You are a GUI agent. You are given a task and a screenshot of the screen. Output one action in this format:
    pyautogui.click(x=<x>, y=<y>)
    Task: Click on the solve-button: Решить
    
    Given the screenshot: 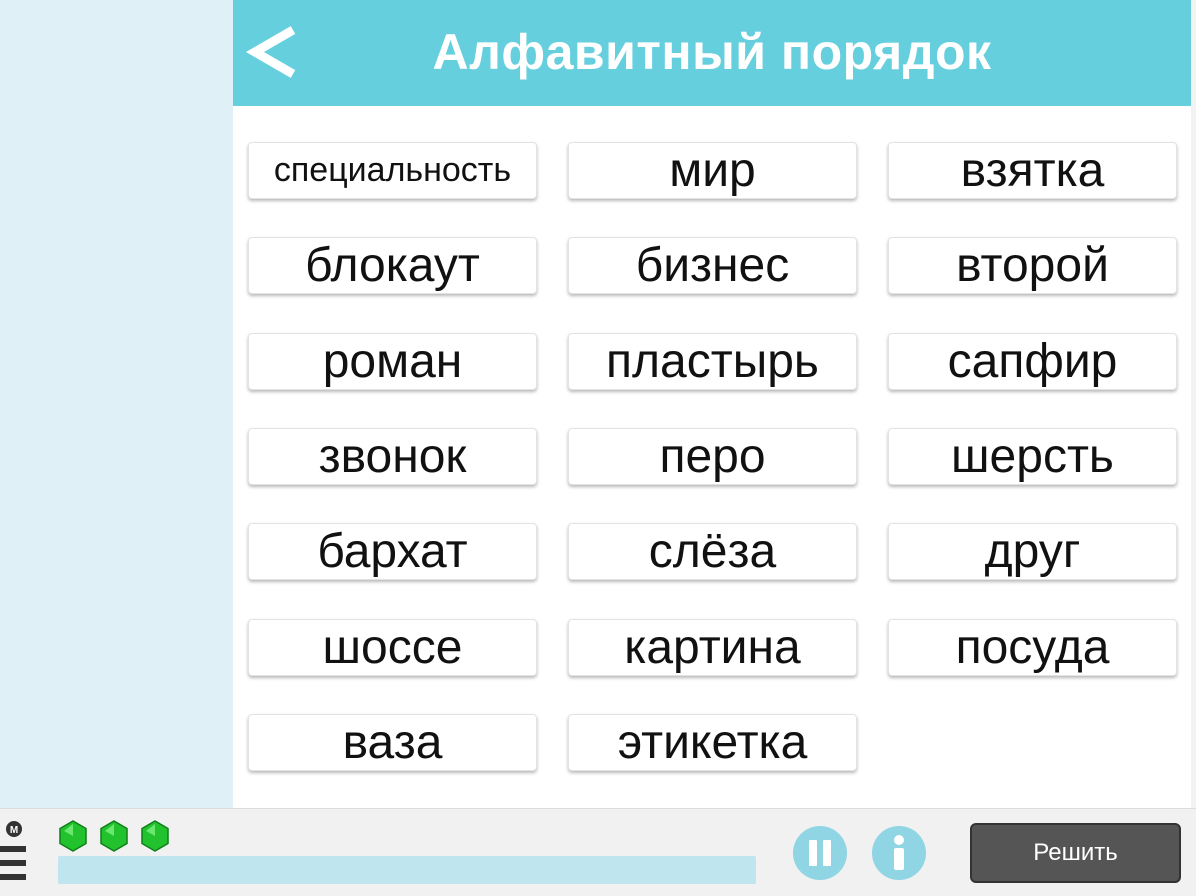 What is the action you would take?
    pyautogui.click(x=1075, y=853)
    